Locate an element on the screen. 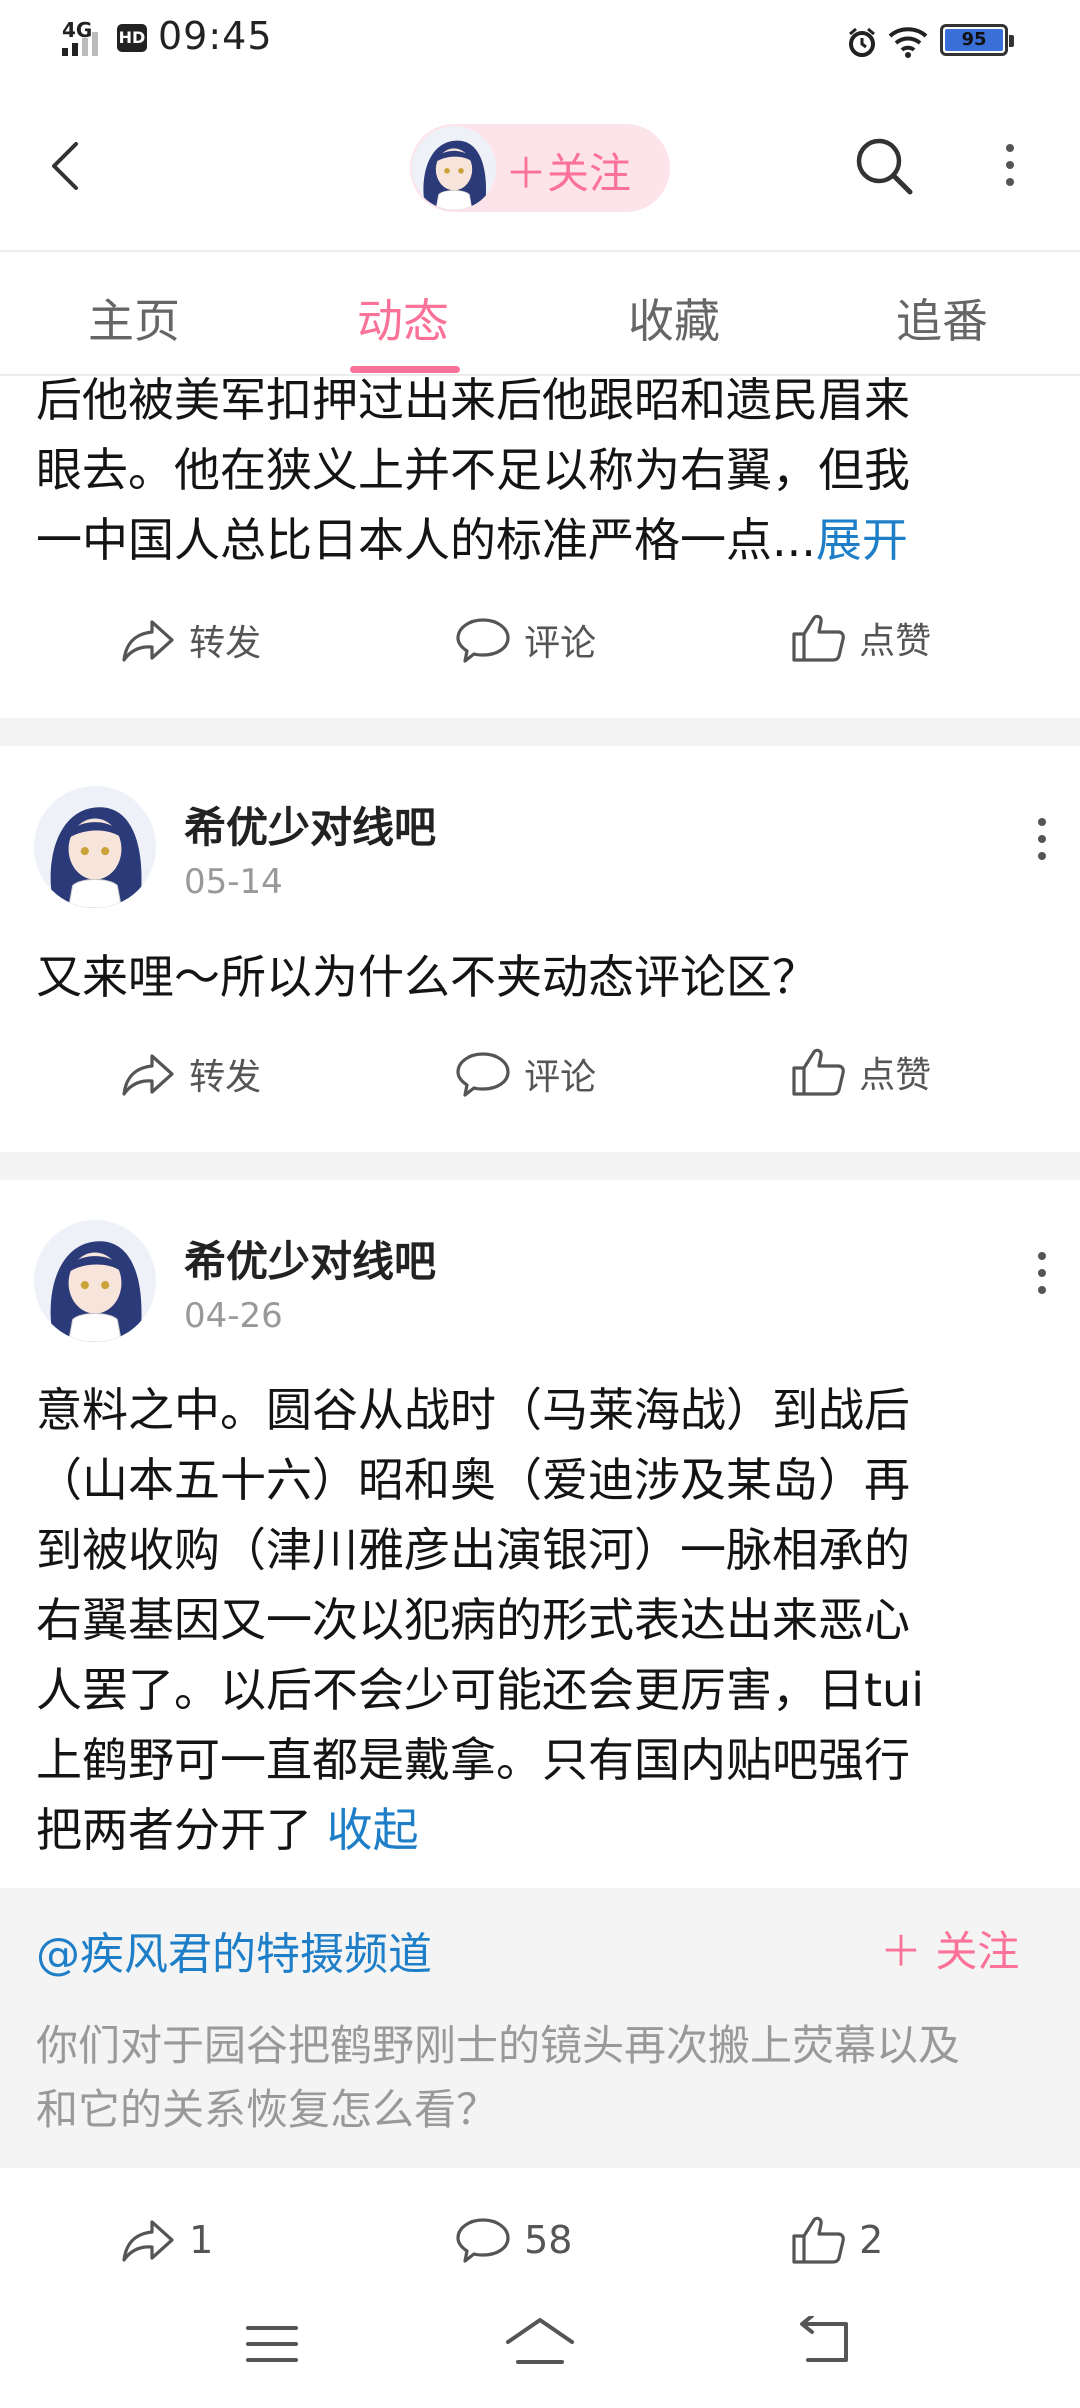 This screenshot has width=1080, height=2408. post-line: （山本五十六）昭和奥（爱迪涉及某岛）再 is located at coordinates (473, 1480).